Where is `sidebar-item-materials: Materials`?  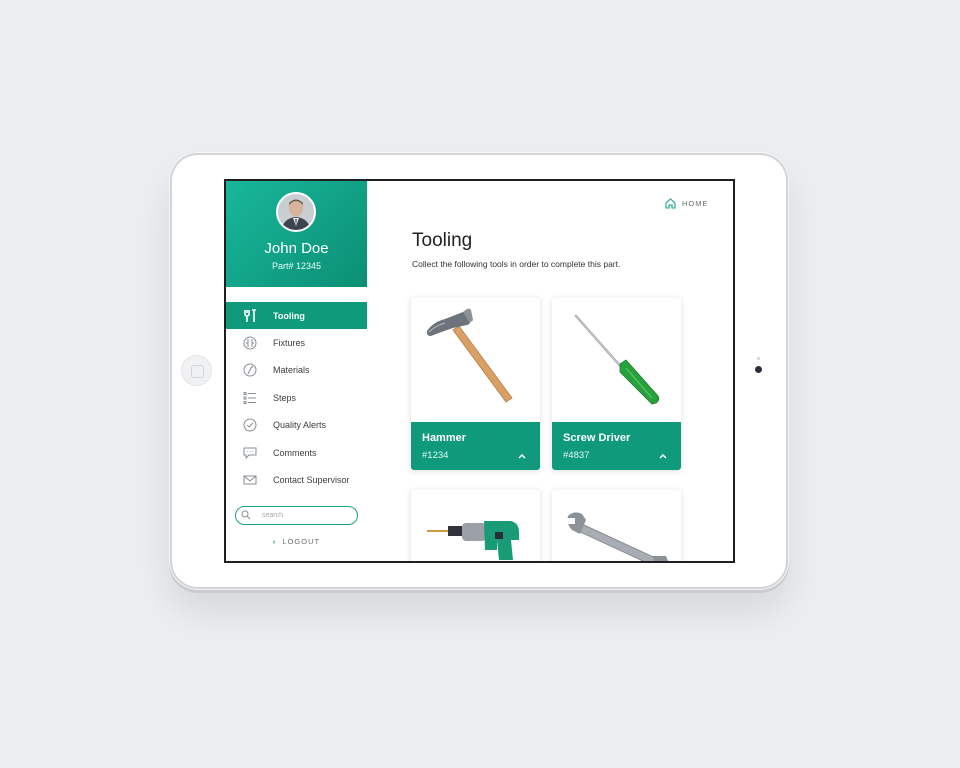 sidebar-item-materials: Materials is located at coordinates (296, 370).